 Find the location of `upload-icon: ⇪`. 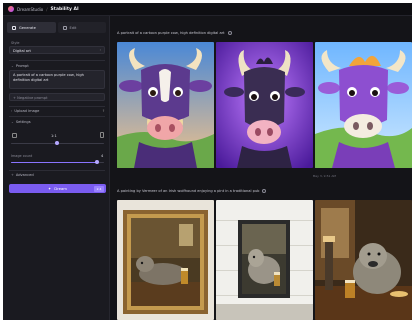

upload-icon: ⇪ is located at coordinates (103, 111).